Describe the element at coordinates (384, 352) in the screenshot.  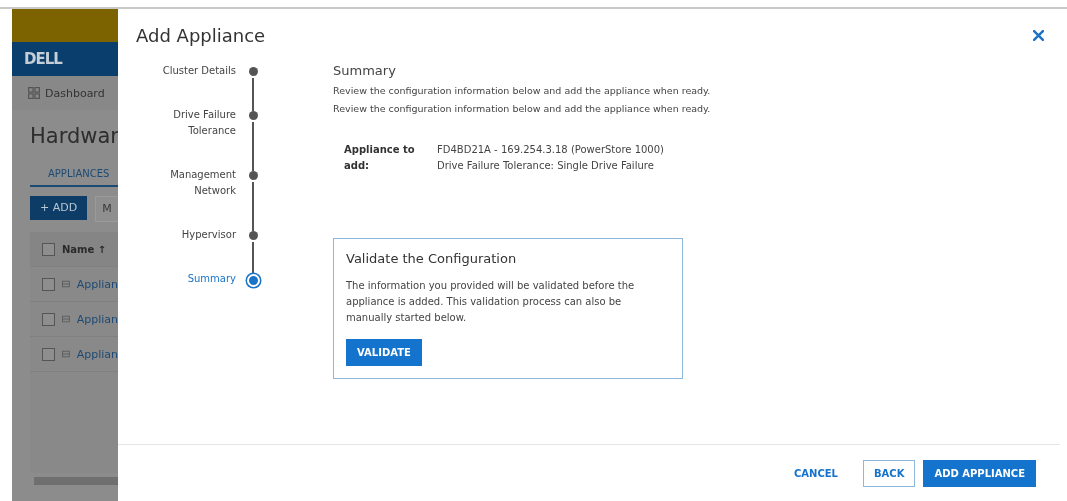
I see `validate-button: VALIDATE` at that location.